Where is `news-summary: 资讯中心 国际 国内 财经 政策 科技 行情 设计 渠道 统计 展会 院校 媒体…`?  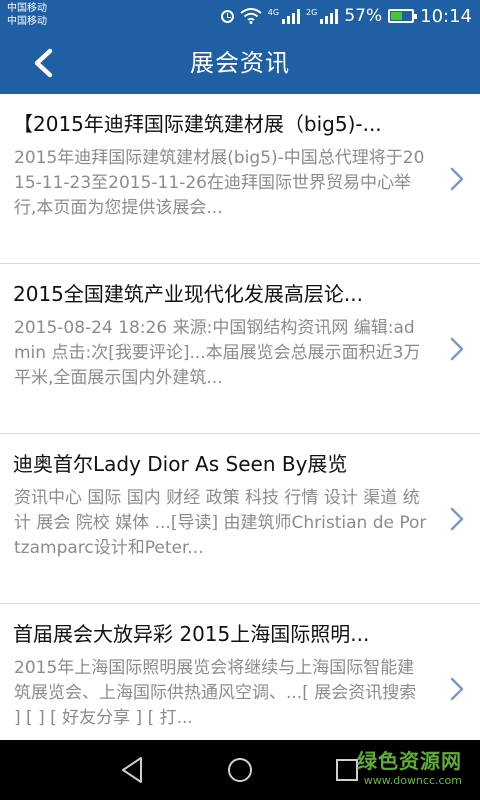
news-summary: 资讯中心 国际 国内 财经 政策 科技 行情 设计 渠道 统计 展会 院校 媒体… is located at coordinates (220, 523).